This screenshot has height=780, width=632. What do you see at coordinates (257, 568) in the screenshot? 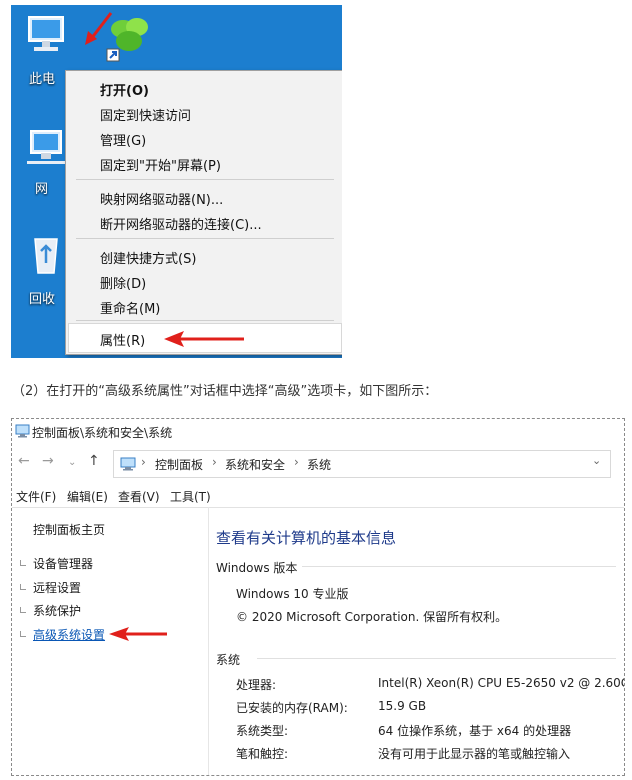
I see `windows-edition-heading: Windows 版本` at bounding box center [257, 568].